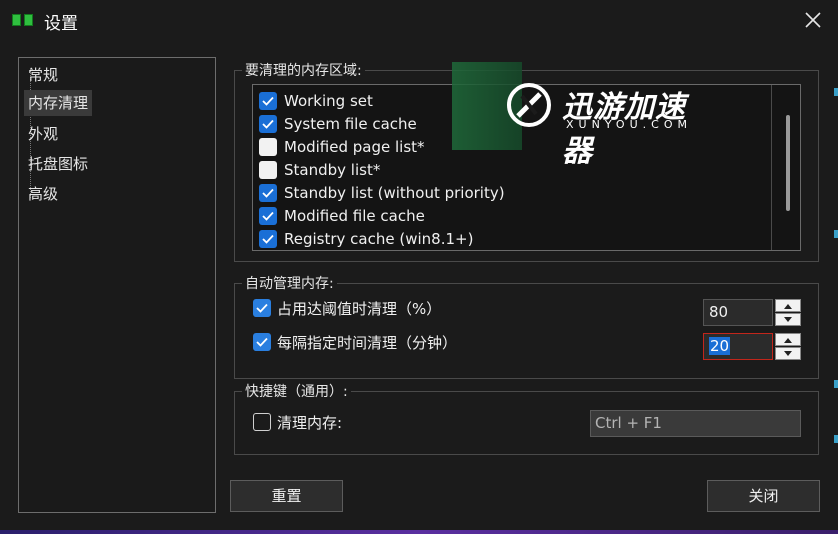 The width and height of the screenshot is (838, 534). Describe the element at coordinates (61, 24) in the screenshot. I see `window-title: 设置` at that location.